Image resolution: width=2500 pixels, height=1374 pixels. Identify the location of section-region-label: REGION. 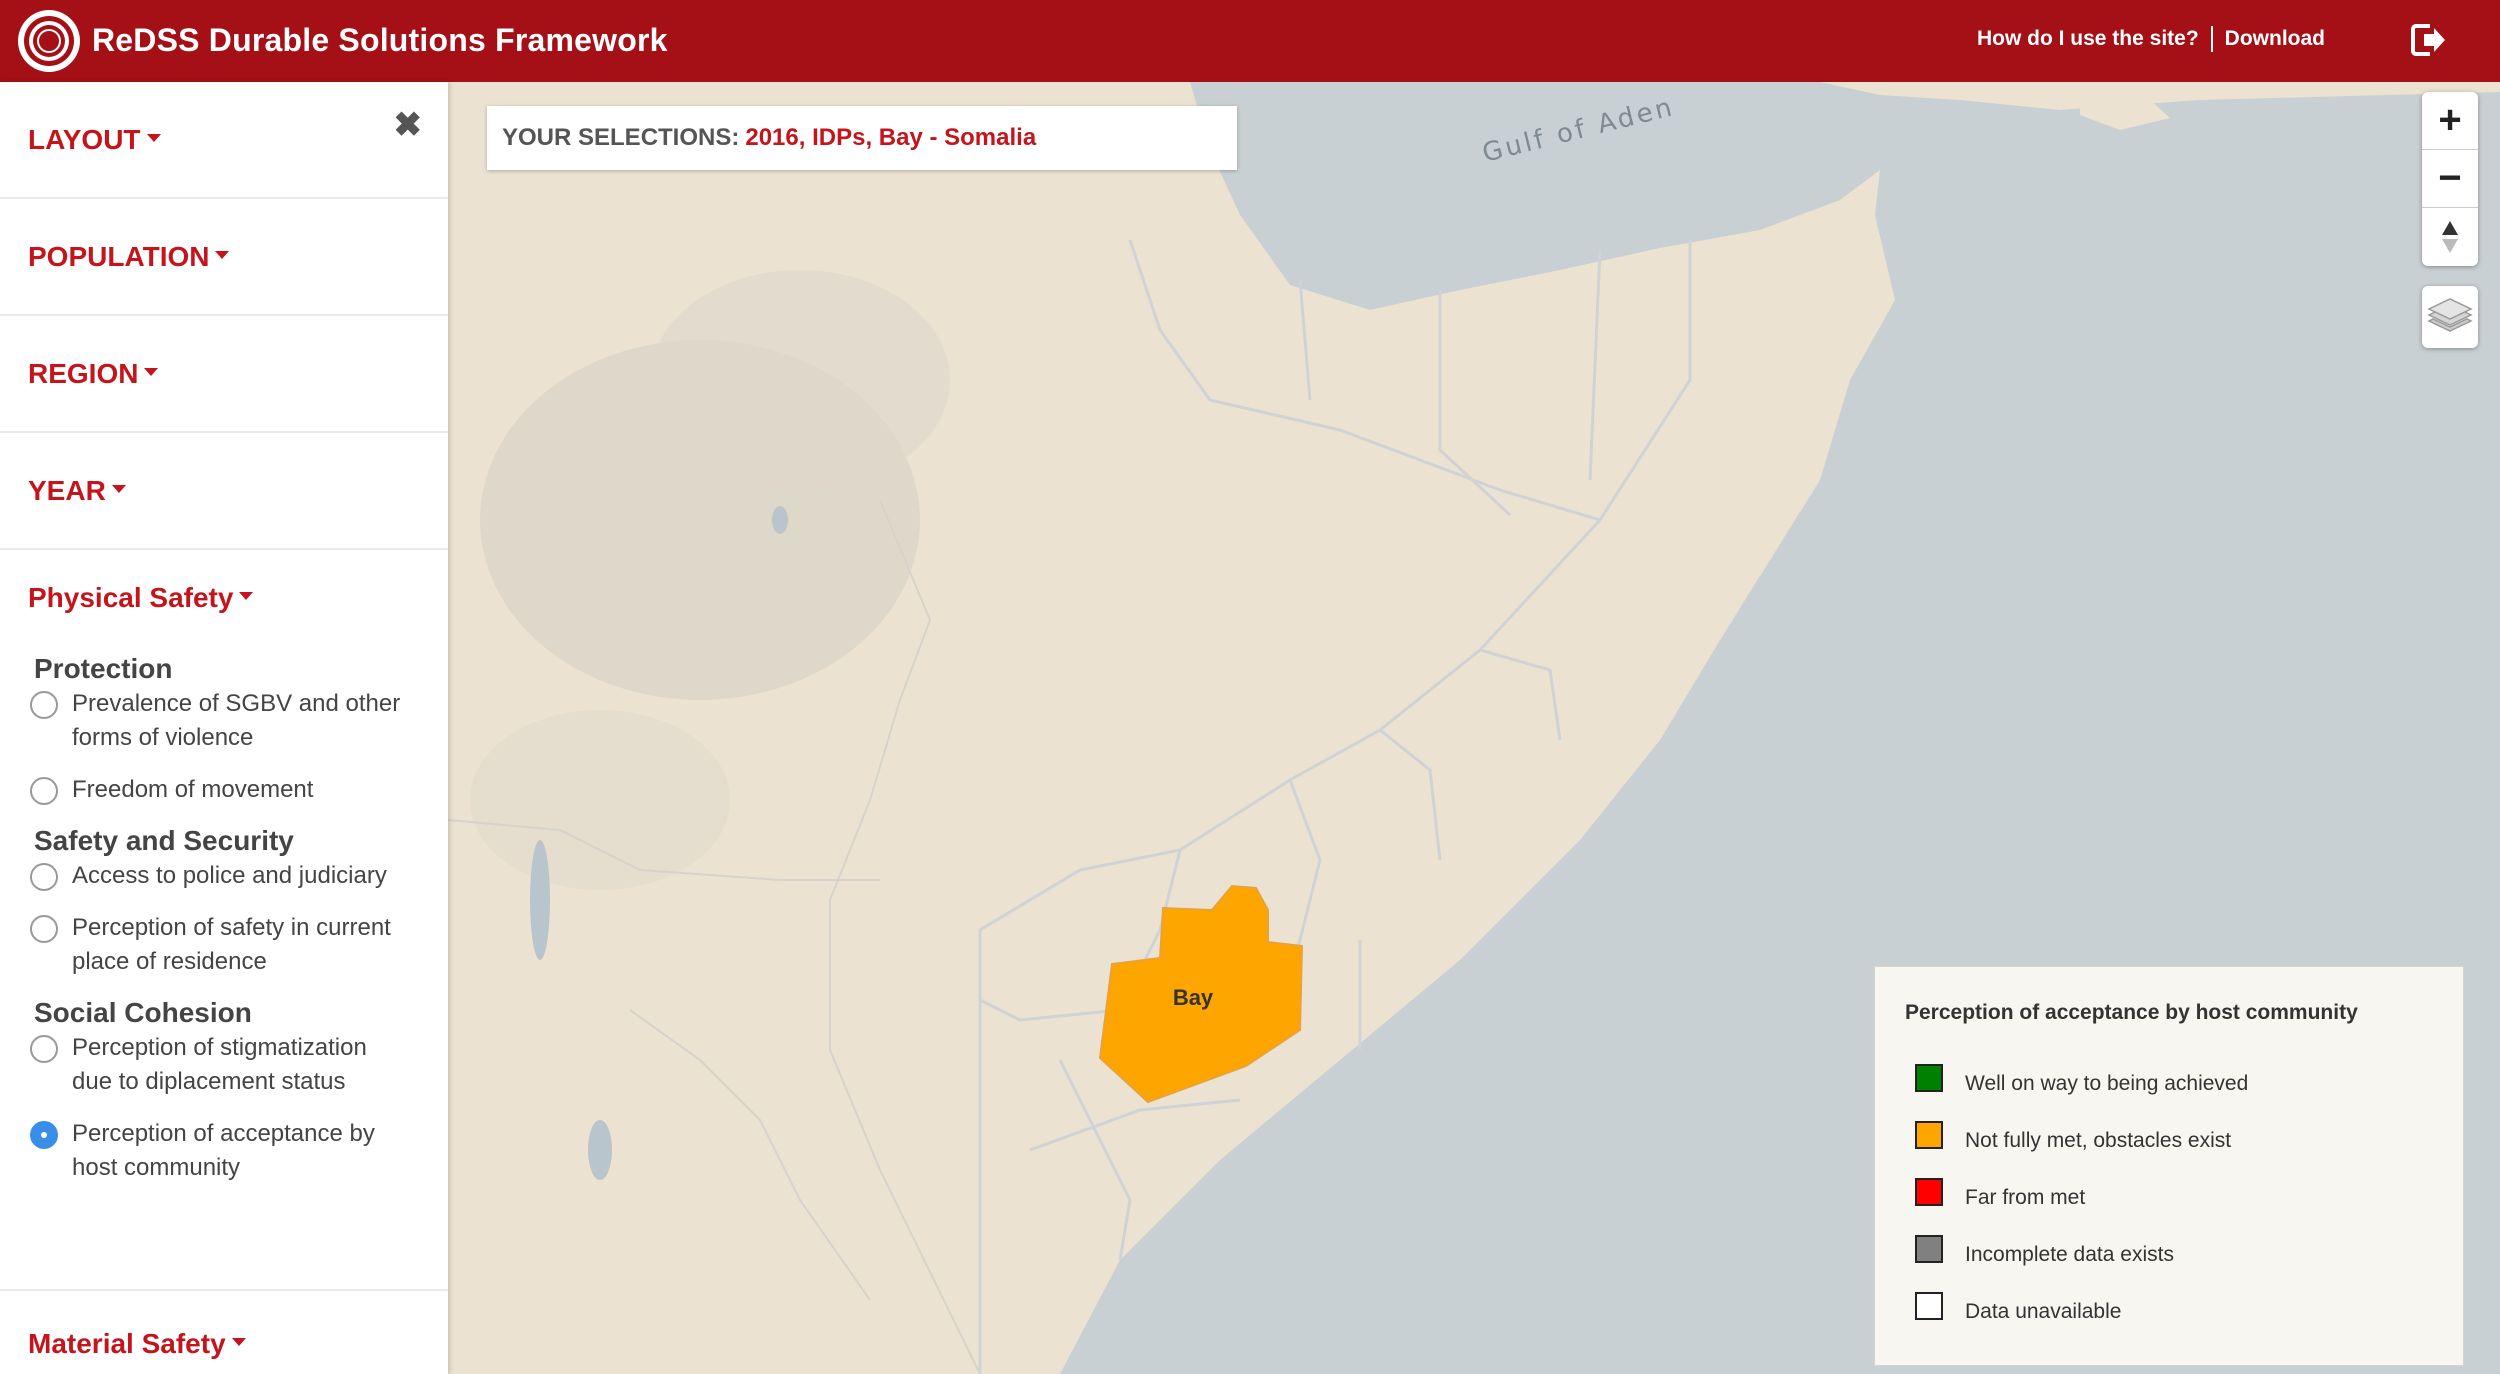
(83, 373).